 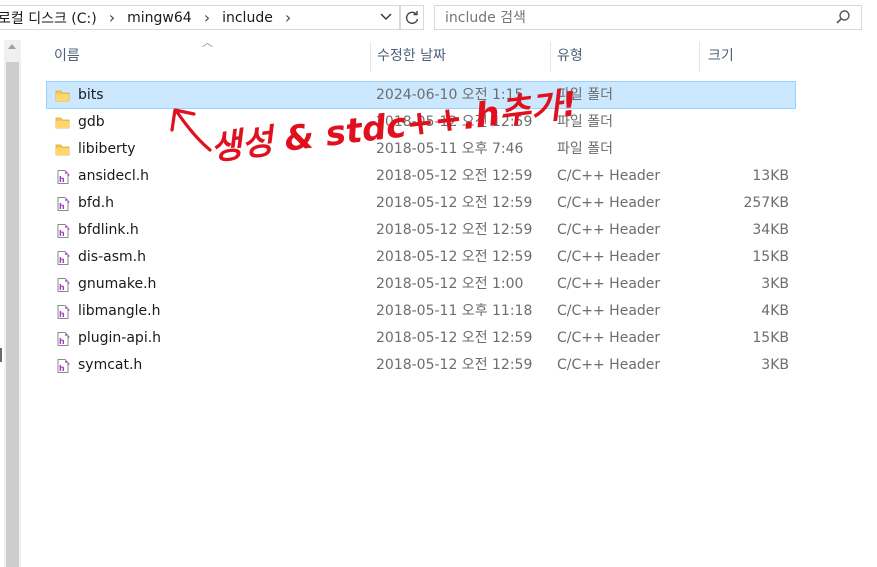 What do you see at coordinates (454, 311) in the screenshot?
I see `file-date: 2018-05-11 오후 11:18` at bounding box center [454, 311].